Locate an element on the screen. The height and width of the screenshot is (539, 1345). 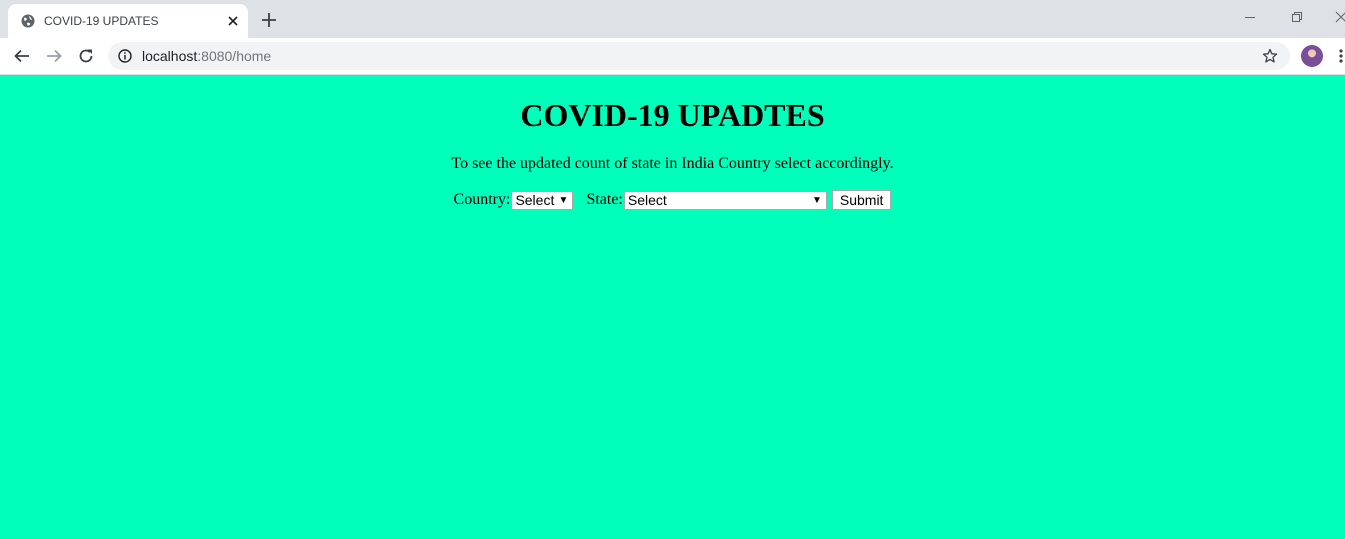
restore-icon is located at coordinates (1297, 17).